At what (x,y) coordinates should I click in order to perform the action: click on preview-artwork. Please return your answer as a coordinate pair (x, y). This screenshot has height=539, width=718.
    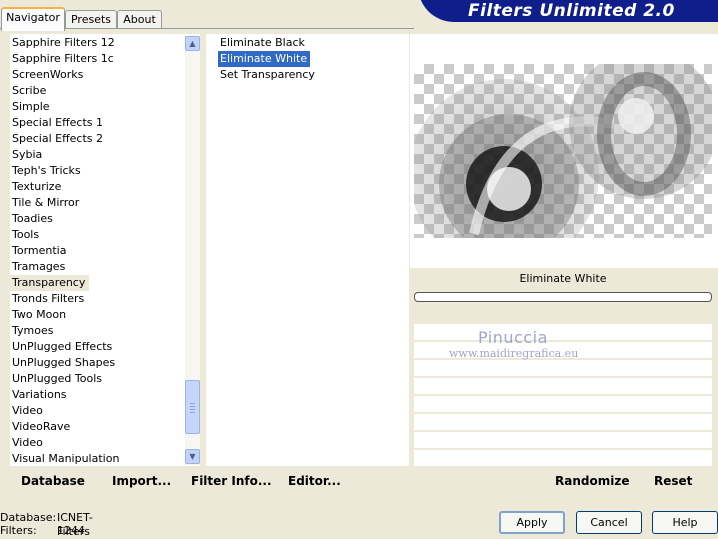
    Looking at the image, I should click on (563, 151).